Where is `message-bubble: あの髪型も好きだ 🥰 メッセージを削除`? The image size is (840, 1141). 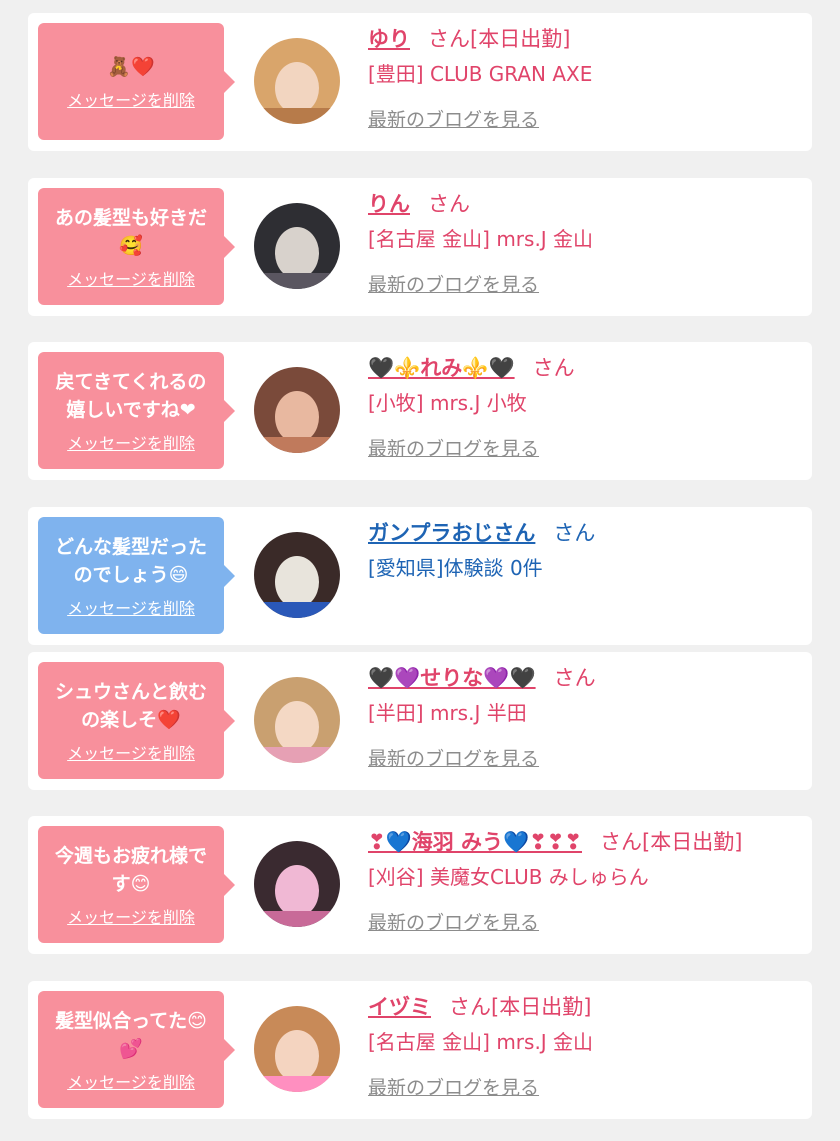
message-bubble: あの髪型も好きだ 🥰 メッセージを削除 is located at coordinates (136, 246).